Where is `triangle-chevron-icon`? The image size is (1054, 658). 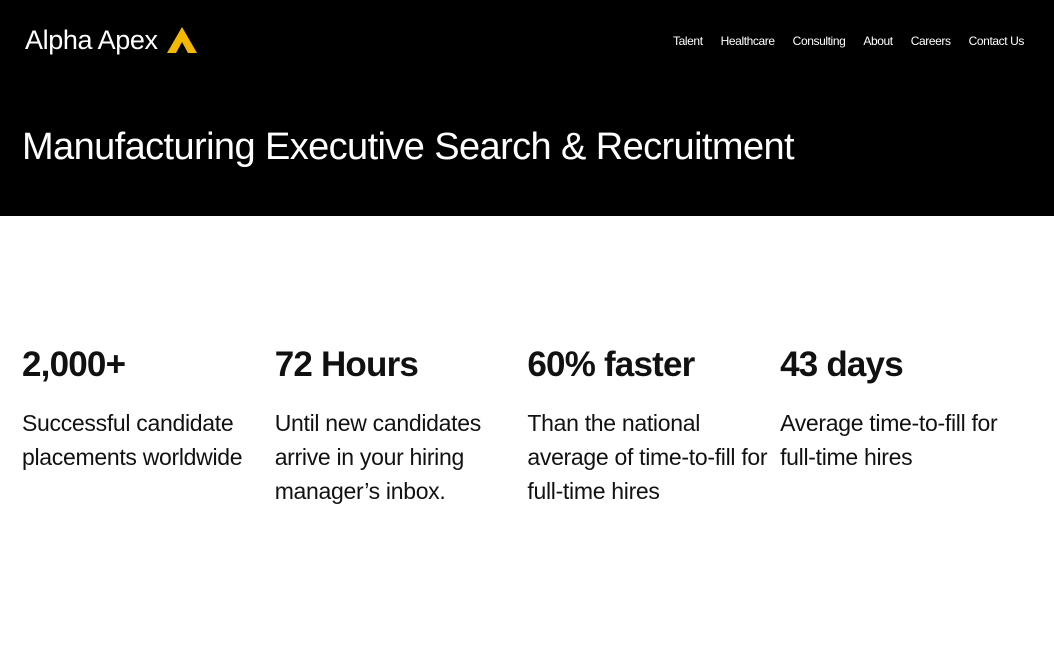 triangle-chevron-icon is located at coordinates (181, 40).